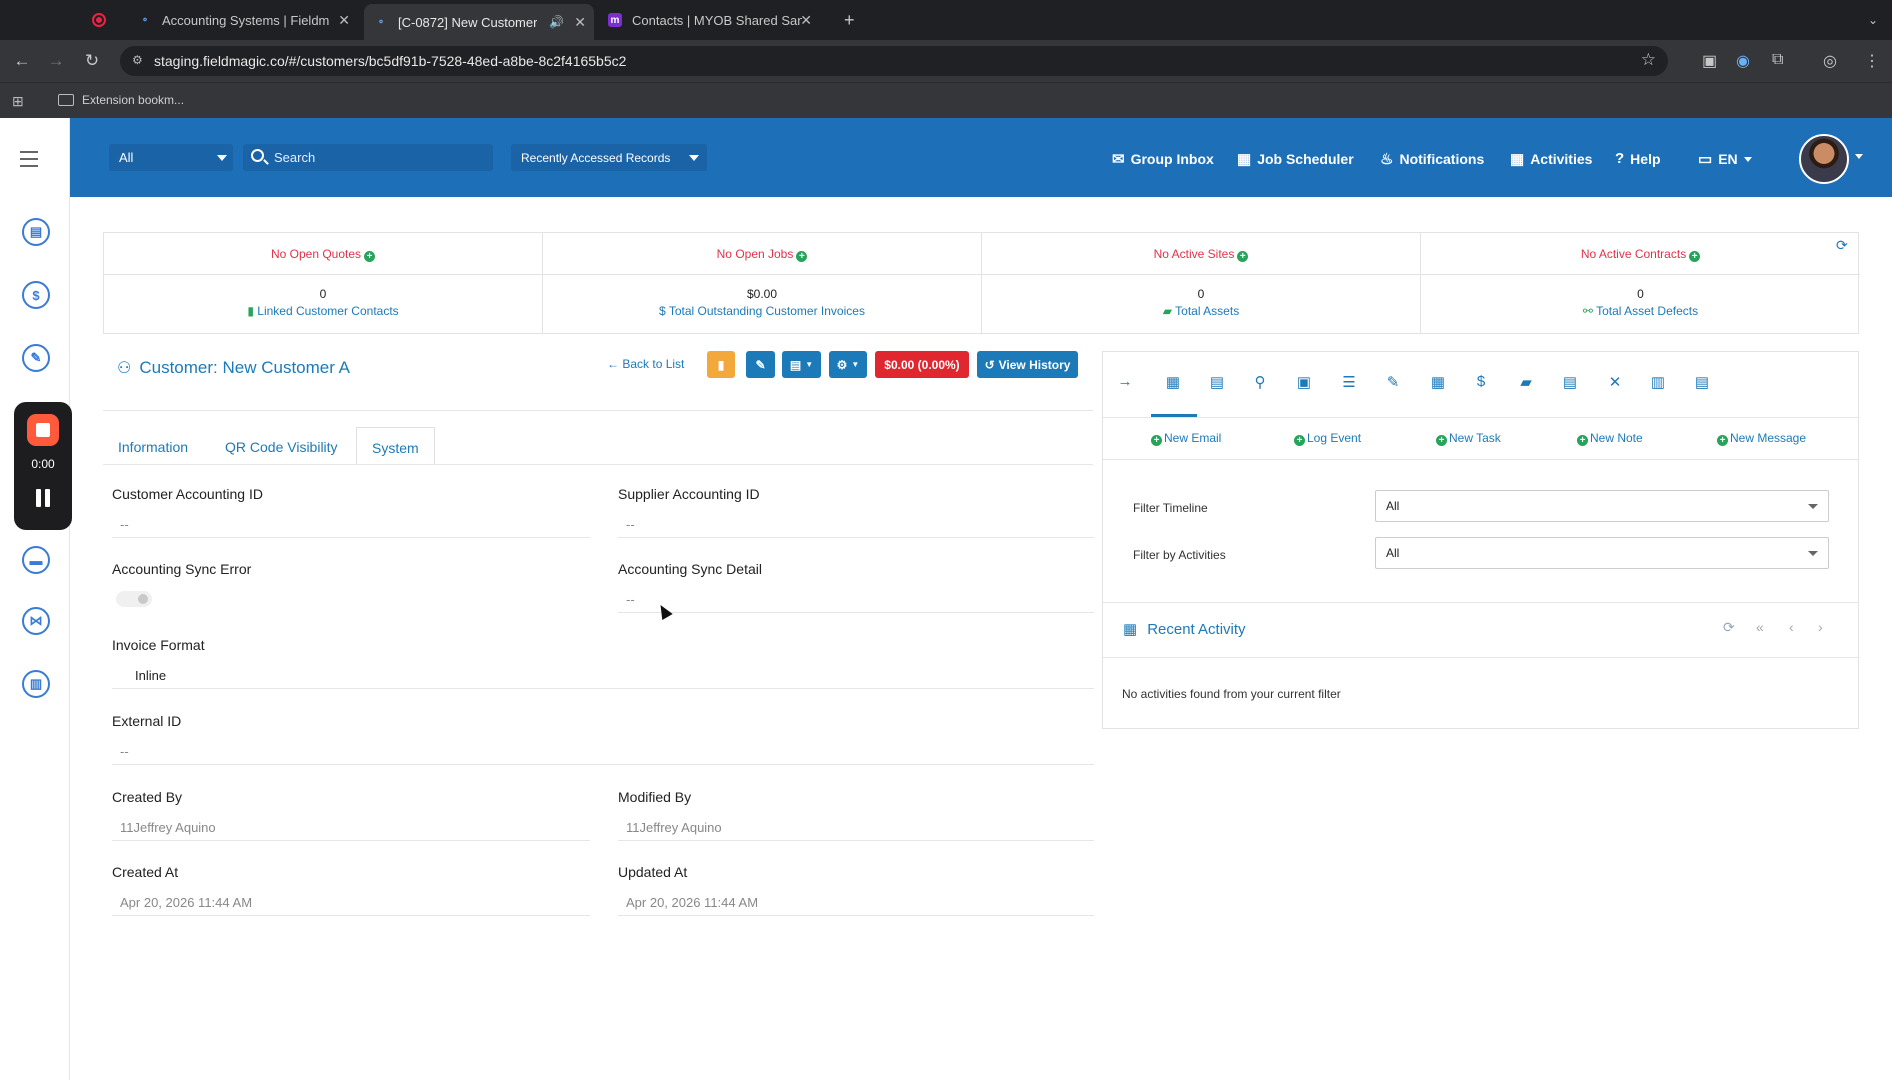  I want to click on browser-tab-customer: ∘ [C-0872] New Customer 🔊 ✕, so click(479, 22).